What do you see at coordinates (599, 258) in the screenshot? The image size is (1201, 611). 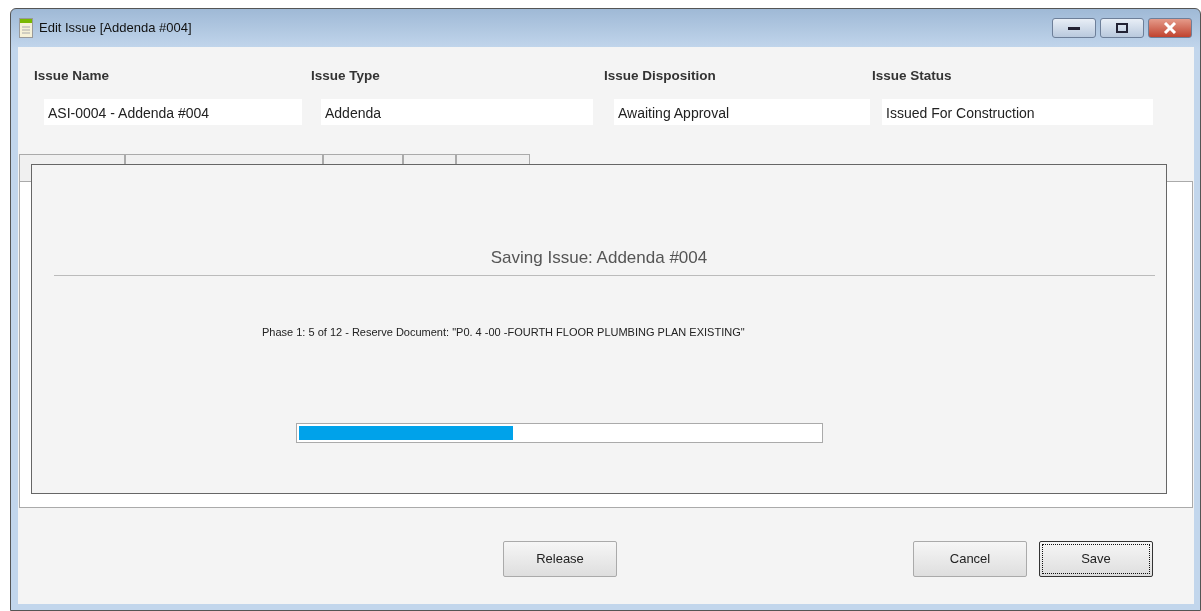 I see `dialog-title: Saving Issue: Addenda #004` at bounding box center [599, 258].